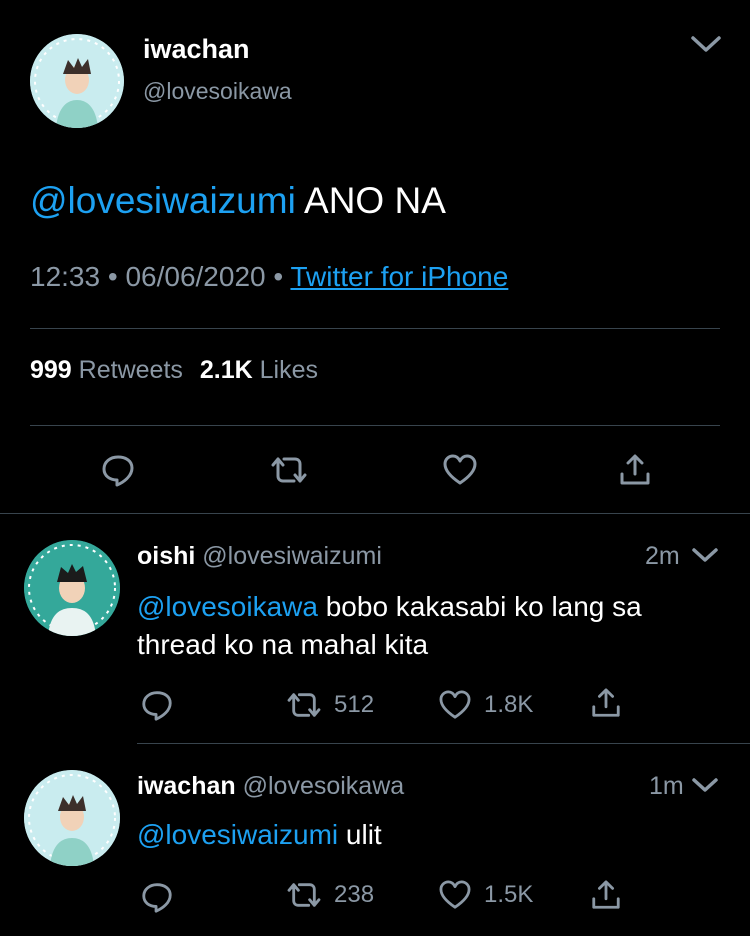  I want to click on mention-link: @lovesoikawa, so click(227, 606).